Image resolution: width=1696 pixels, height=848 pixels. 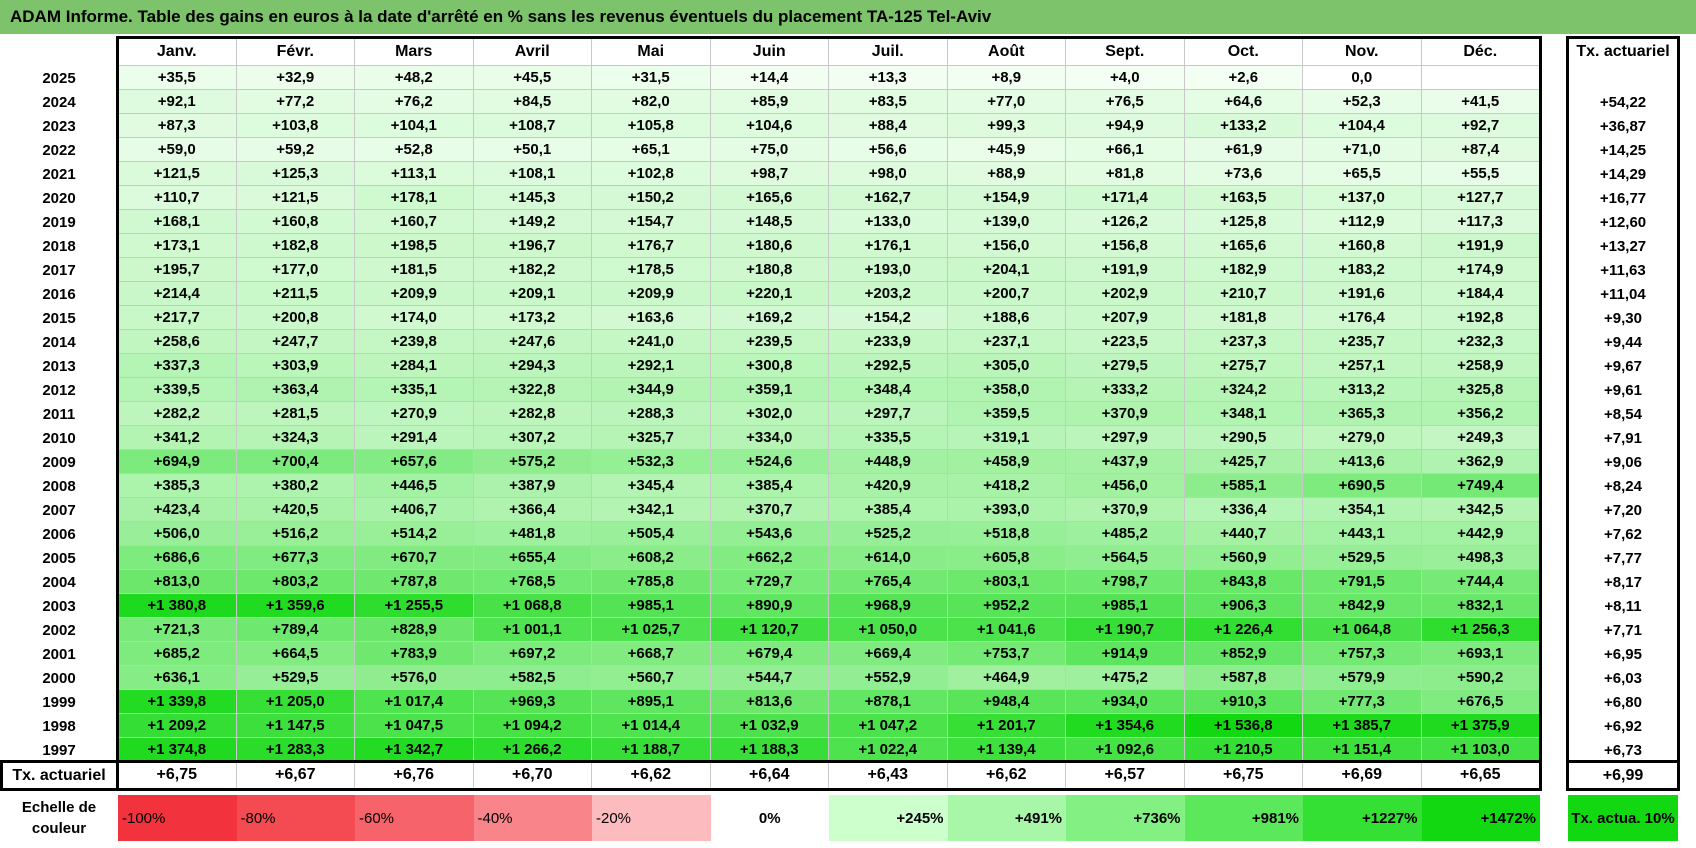 What do you see at coordinates (651, 294) in the screenshot?
I see `table-cell: +209,9` at bounding box center [651, 294].